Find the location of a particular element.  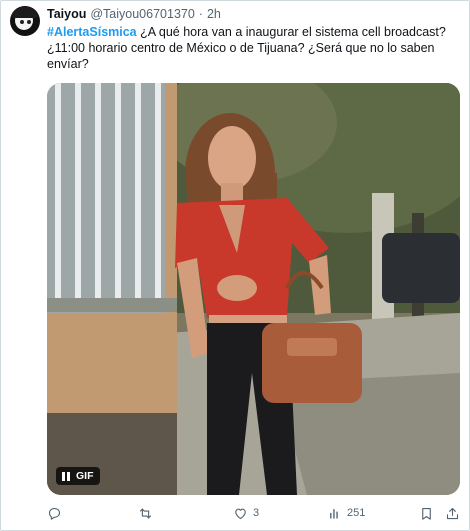

action-bar: 3 251 is located at coordinates (253, 513).